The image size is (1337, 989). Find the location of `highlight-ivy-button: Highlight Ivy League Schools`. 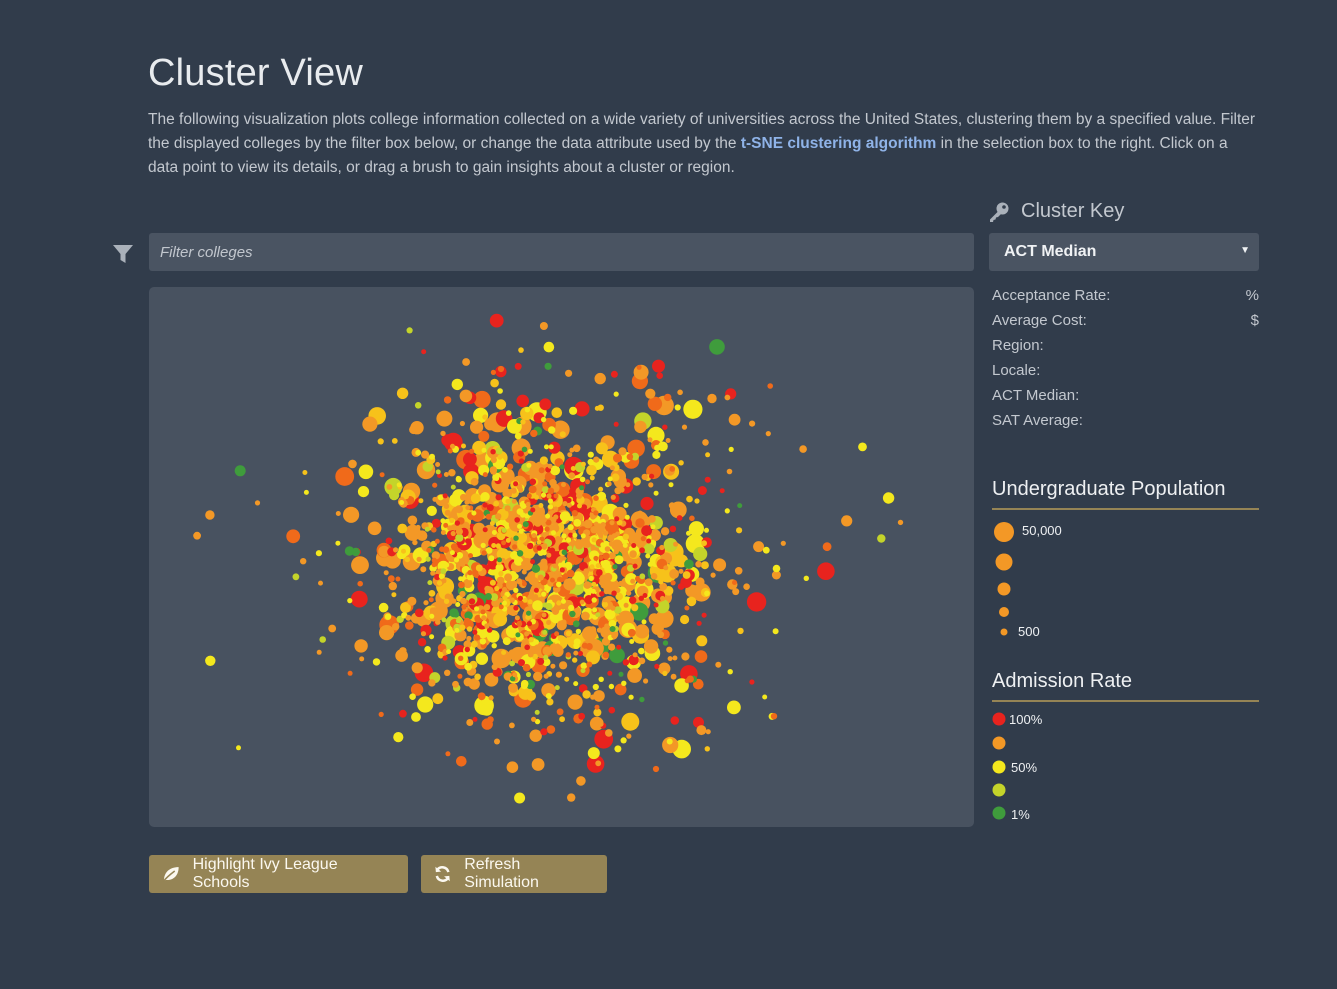

highlight-ivy-button: Highlight Ivy League Schools is located at coordinates (278, 874).